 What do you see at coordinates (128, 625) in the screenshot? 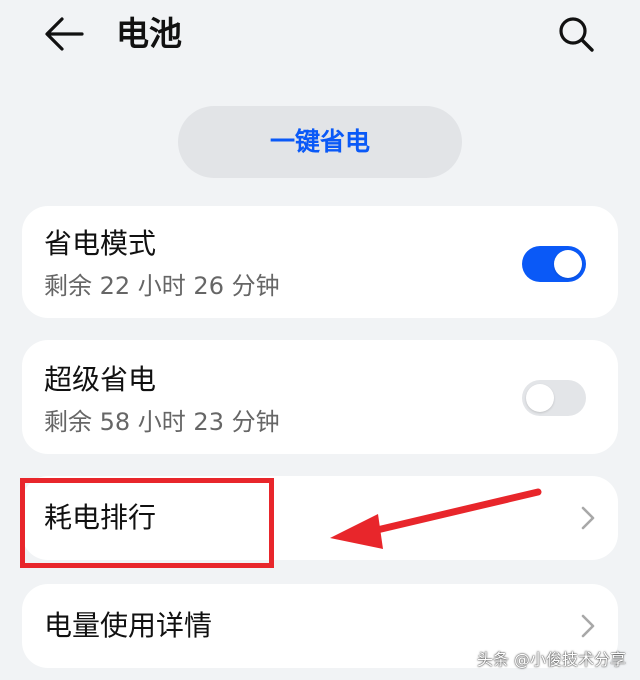
I see `battery-usage-details-title: 电量使用详情` at bounding box center [128, 625].